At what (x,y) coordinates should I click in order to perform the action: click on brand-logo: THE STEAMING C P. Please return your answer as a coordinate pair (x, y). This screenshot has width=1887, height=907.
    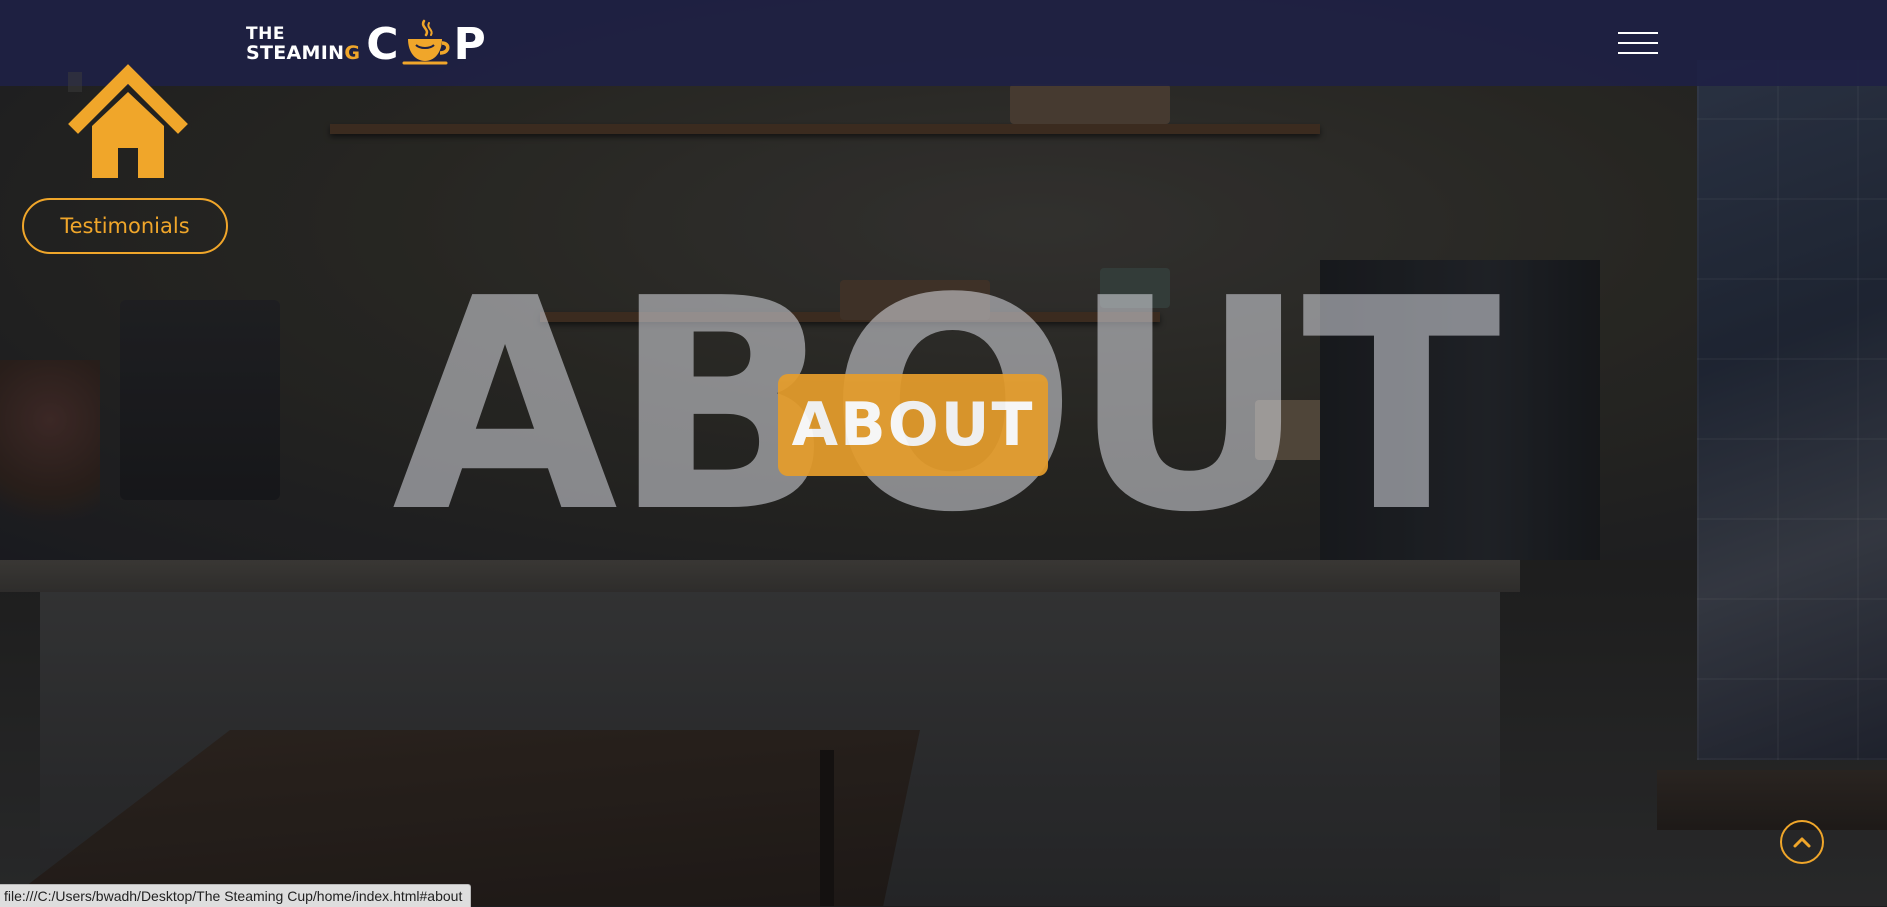
    Looking at the image, I should click on (366, 44).